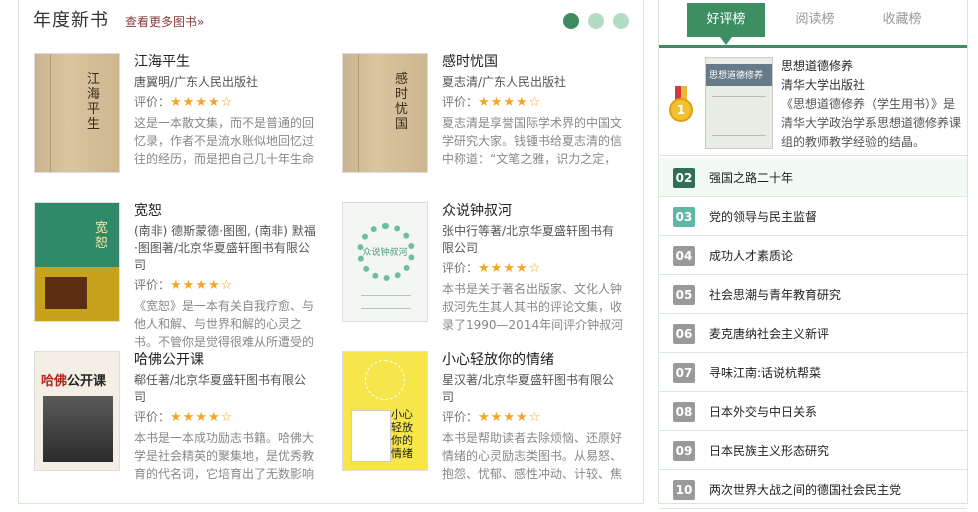 This screenshot has height=512, width=978. Describe the element at coordinates (775, 295) in the screenshot. I see `rank-title: 社会思潮与青年教育研究` at that location.